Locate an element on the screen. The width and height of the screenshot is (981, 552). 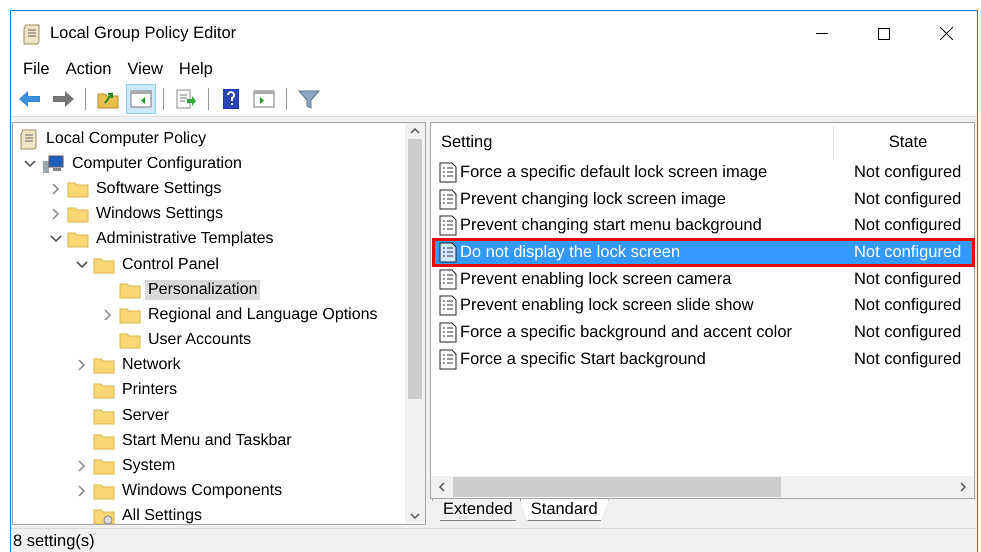
setting-row: Prevent enabling lock screen camera Not configured is located at coordinates (703, 279).